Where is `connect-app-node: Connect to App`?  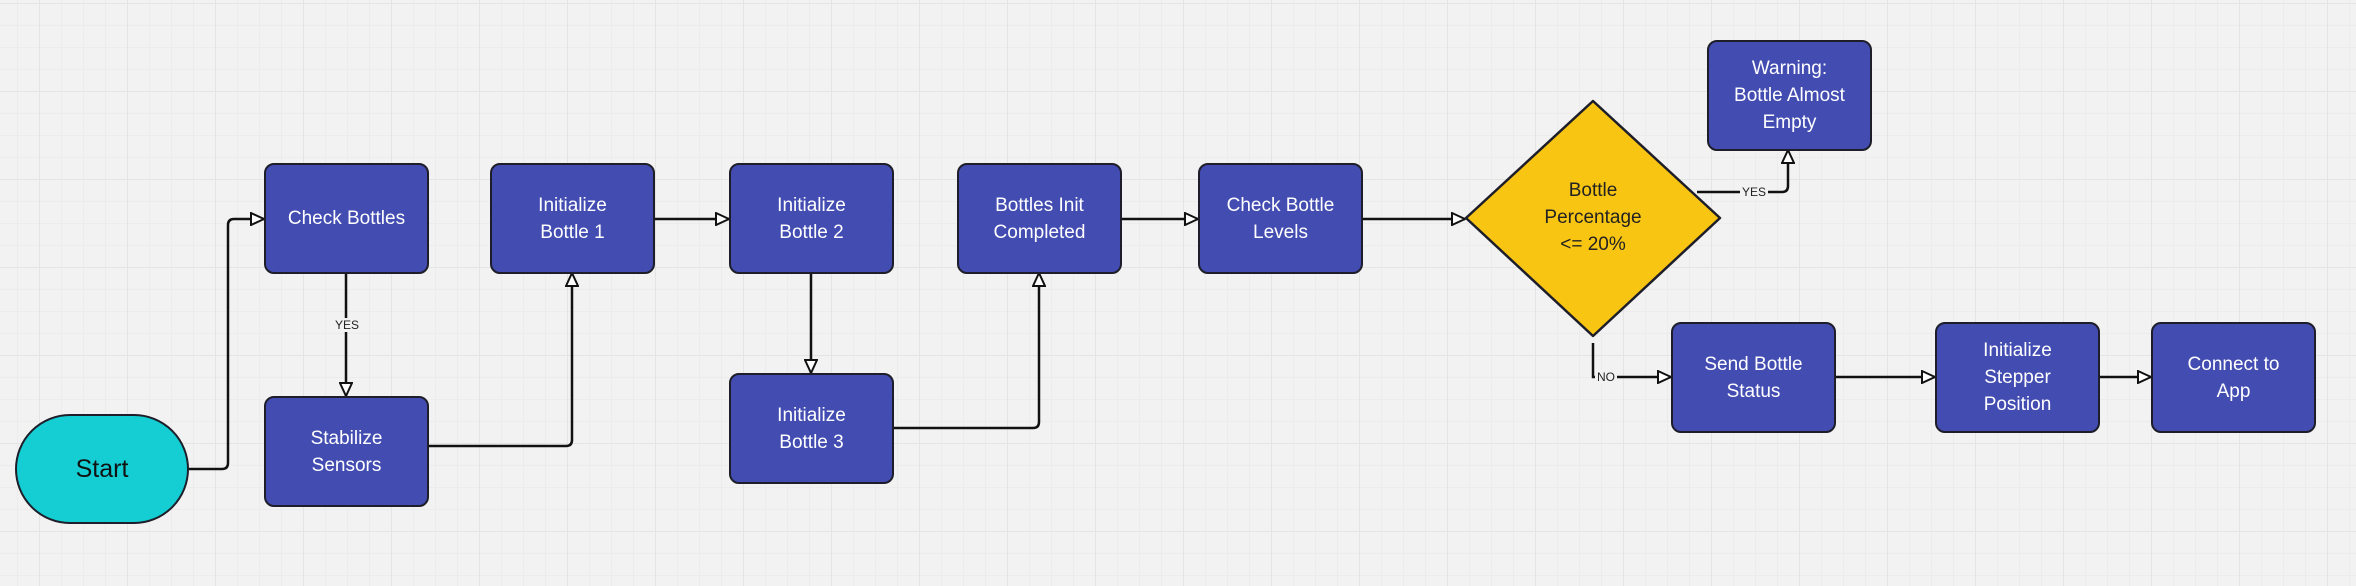
connect-app-node: Connect to App is located at coordinates (2233, 377).